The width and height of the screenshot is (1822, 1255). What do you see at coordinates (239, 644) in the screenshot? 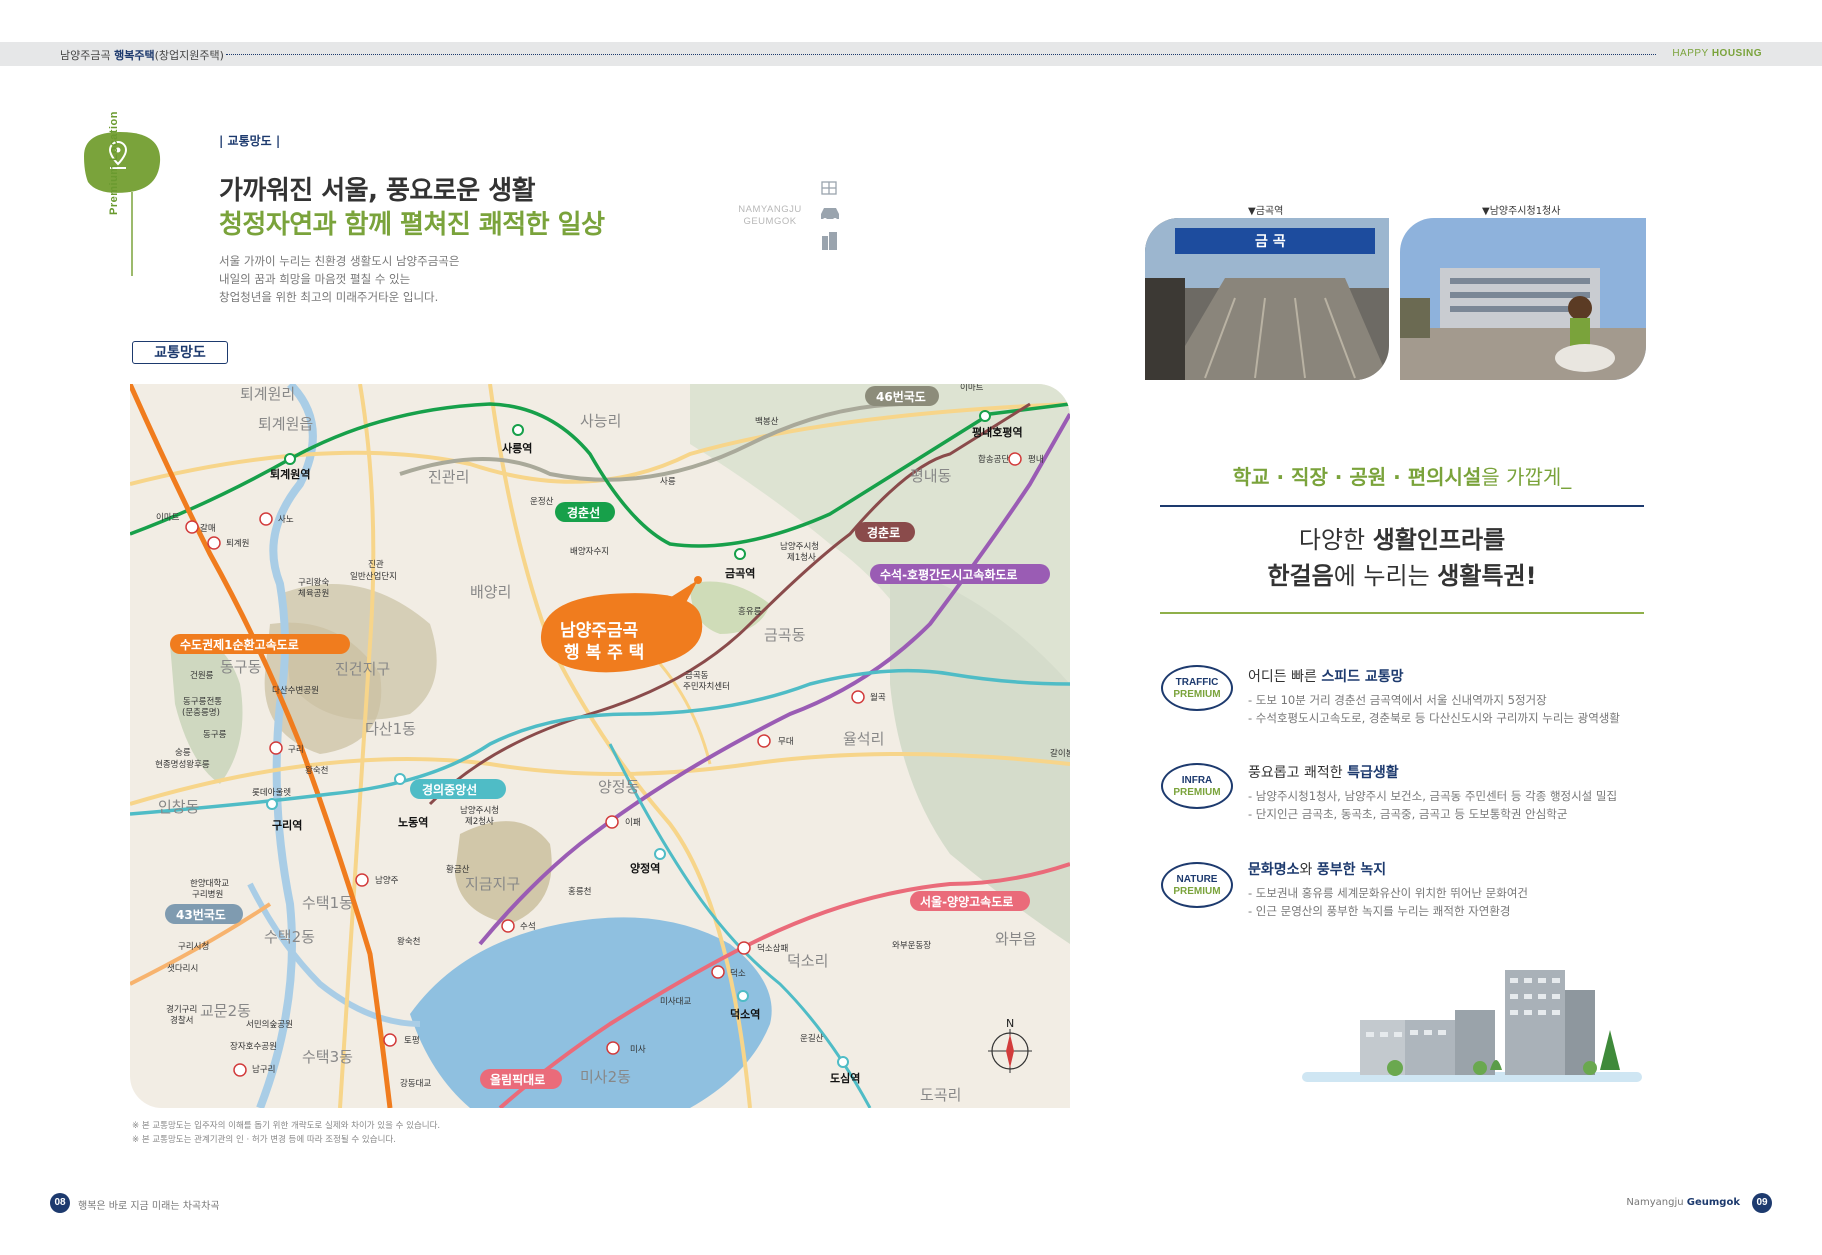
I see `svg-text: 수도권제1순환고속도로` at bounding box center [239, 644].